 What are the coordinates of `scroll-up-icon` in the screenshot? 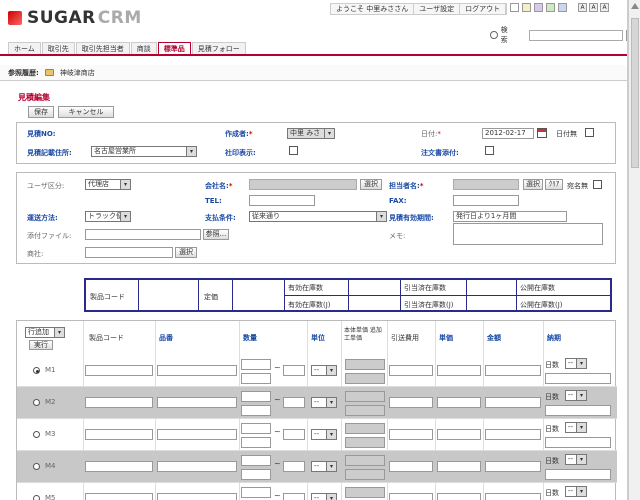 It's located at (635, 6).